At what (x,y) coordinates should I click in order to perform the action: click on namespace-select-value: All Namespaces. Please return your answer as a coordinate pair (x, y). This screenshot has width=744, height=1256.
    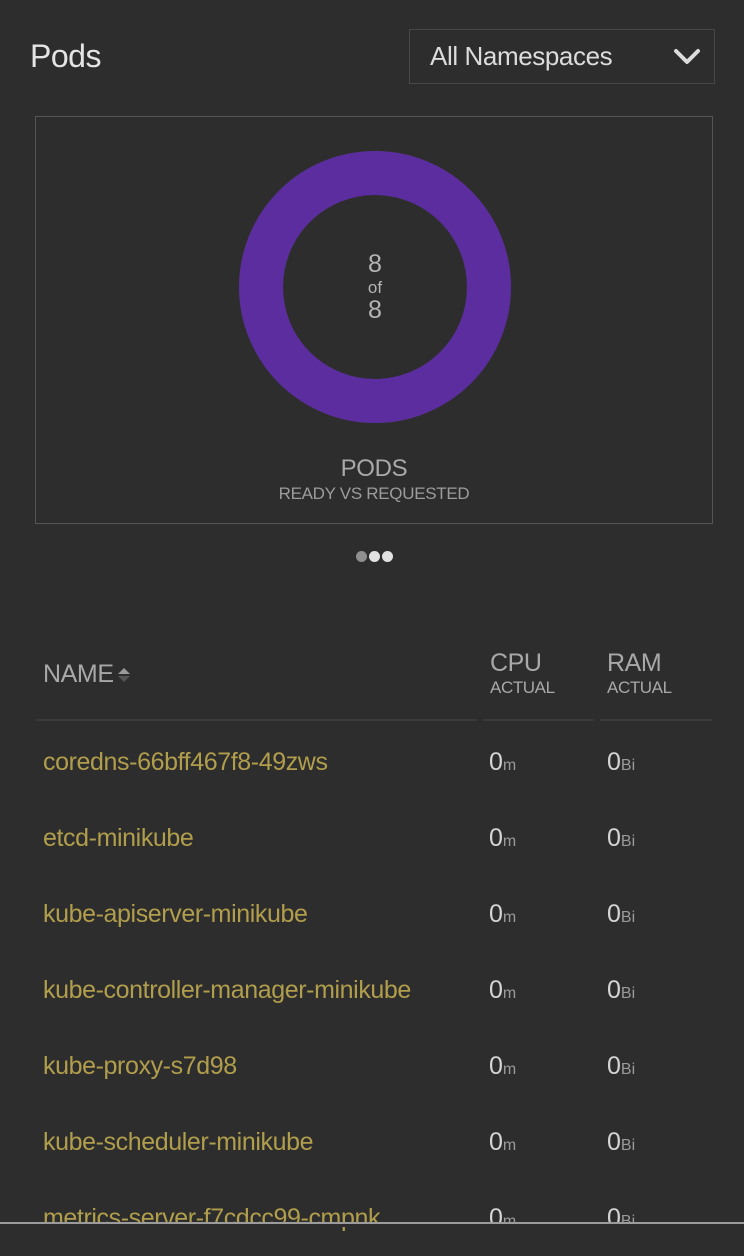
    Looking at the image, I should click on (521, 56).